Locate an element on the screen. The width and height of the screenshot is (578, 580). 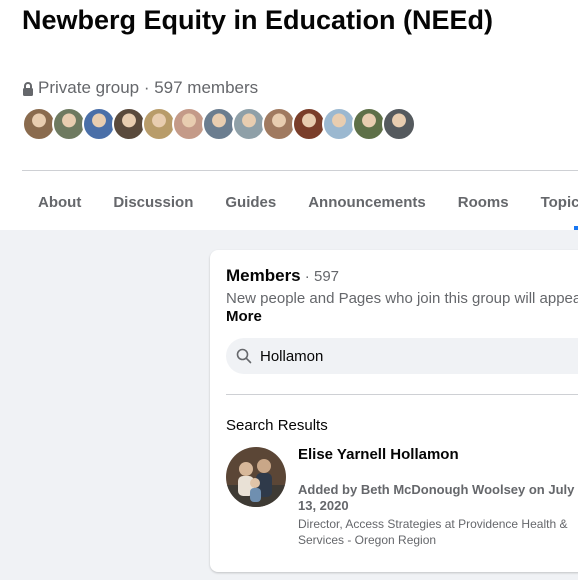
group-meta-text: Private group · 597 members is located at coordinates (148, 87).